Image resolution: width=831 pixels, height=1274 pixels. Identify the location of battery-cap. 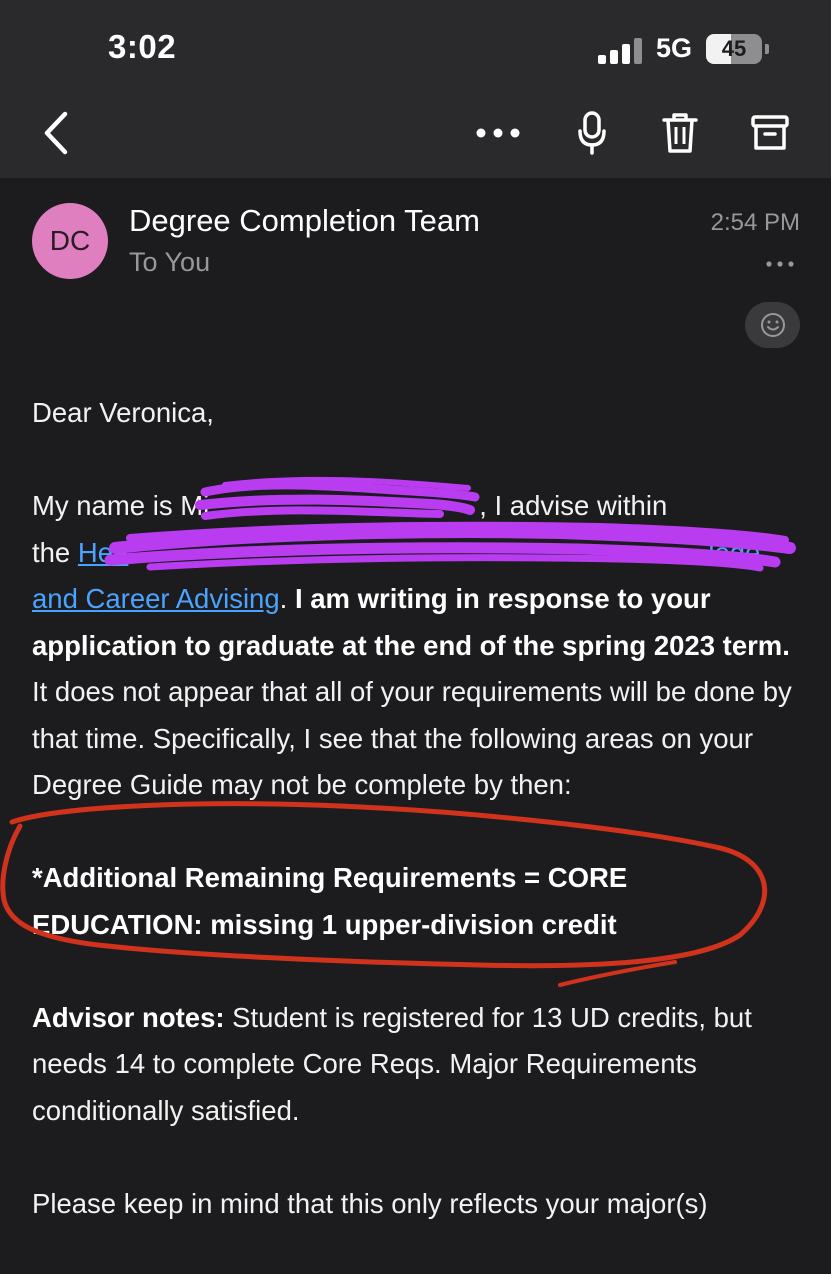
(767, 49).